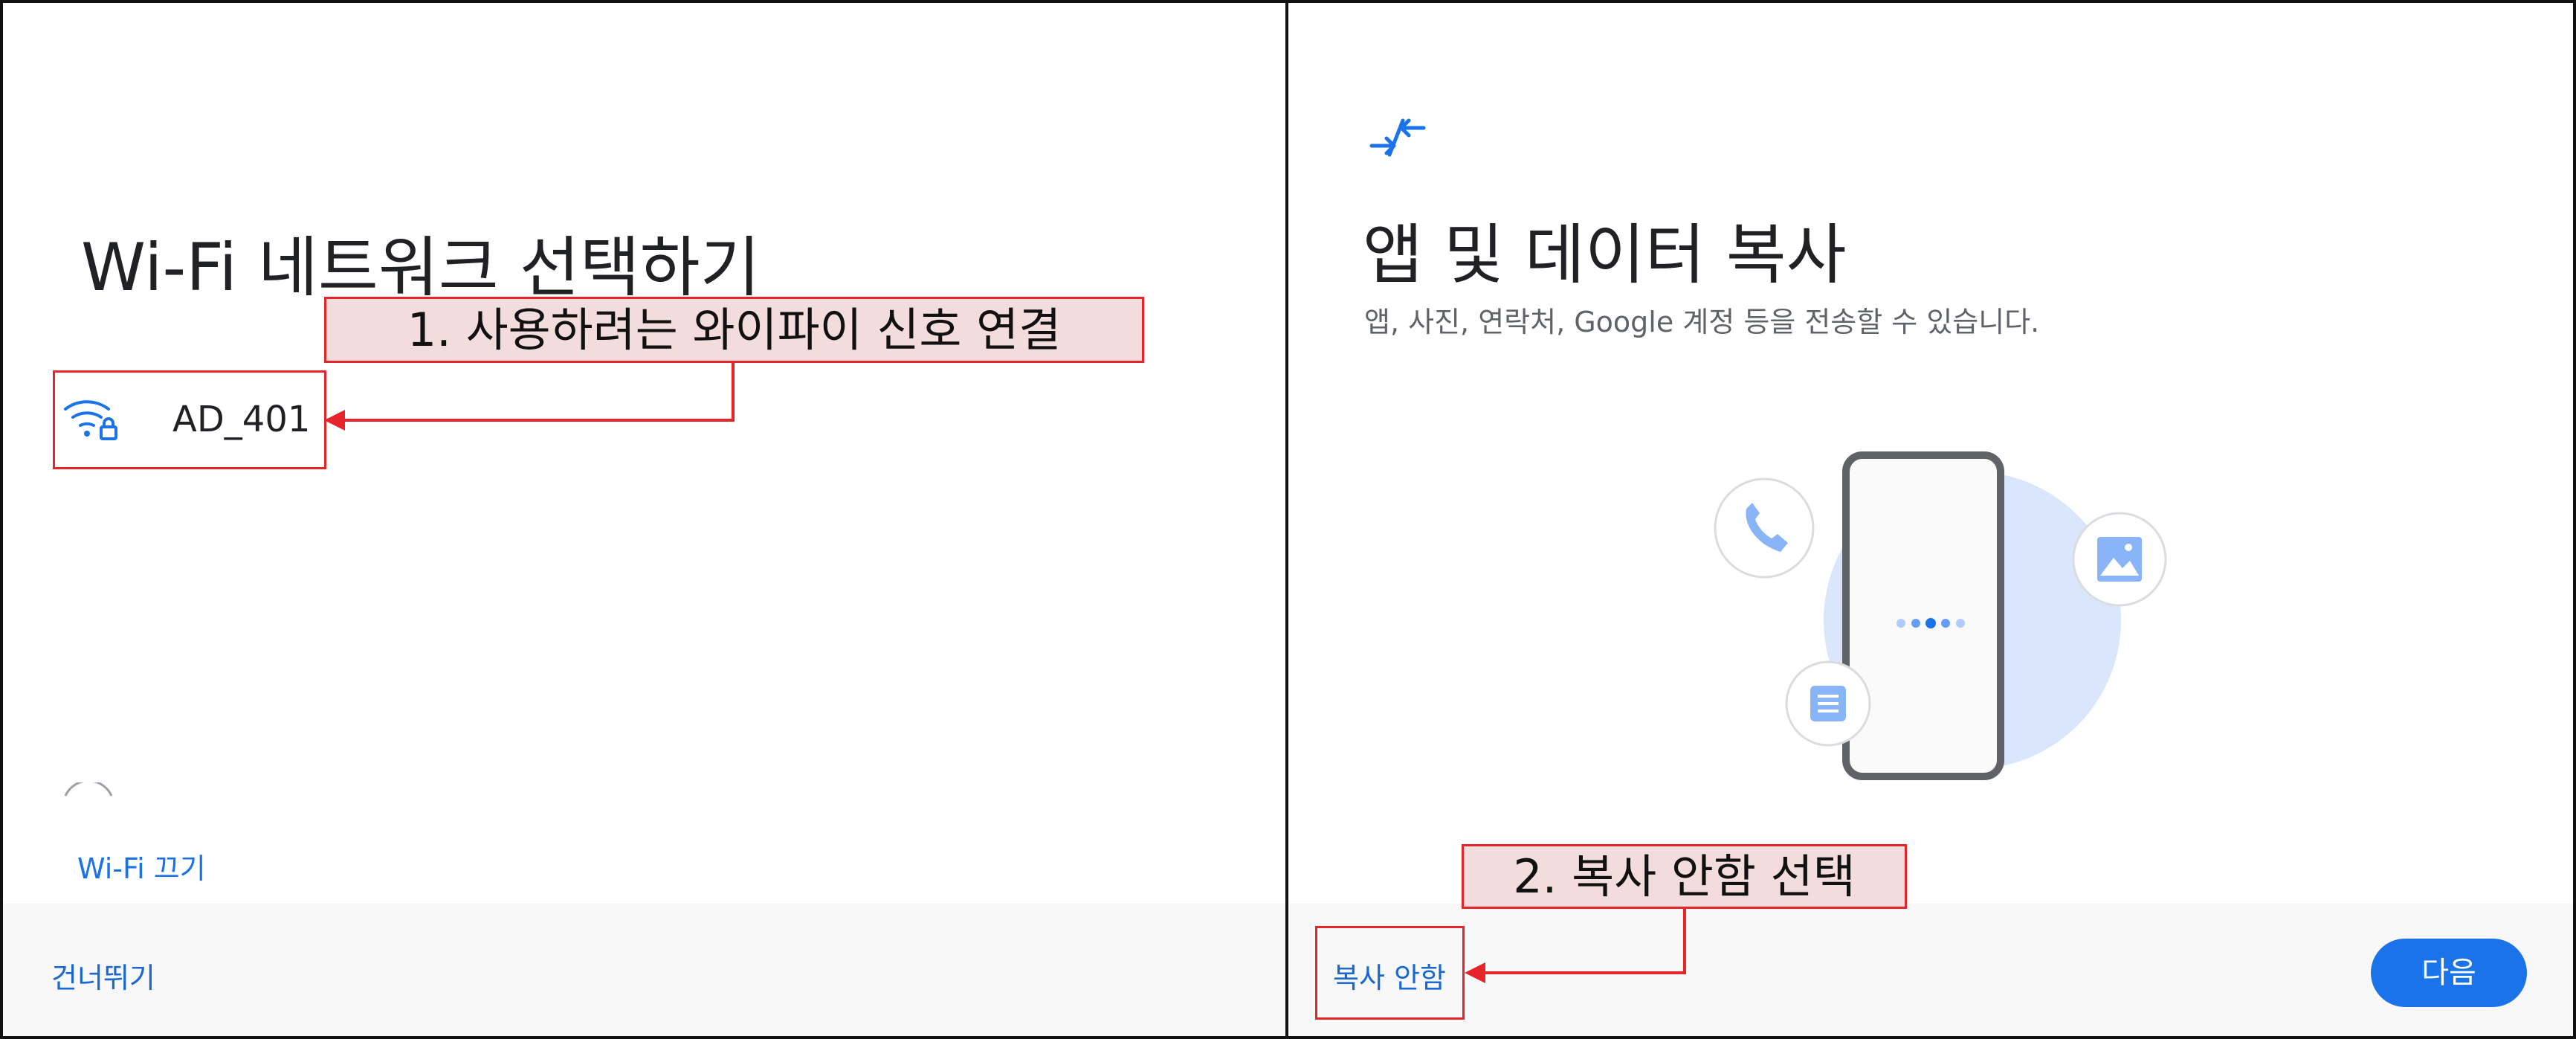  I want to click on wifi-off-link: Wi-Fi 끄기, so click(141, 867).